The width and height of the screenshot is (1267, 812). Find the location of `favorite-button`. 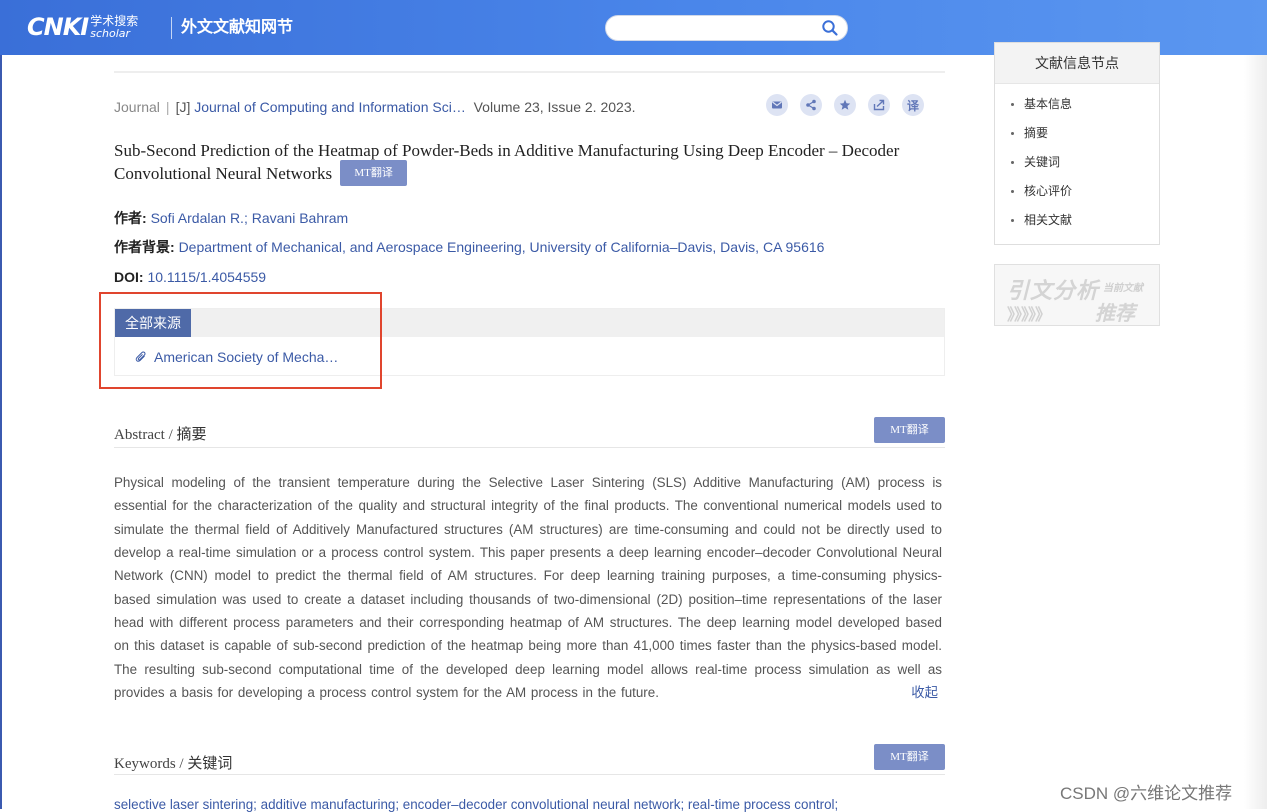

favorite-button is located at coordinates (845, 105).